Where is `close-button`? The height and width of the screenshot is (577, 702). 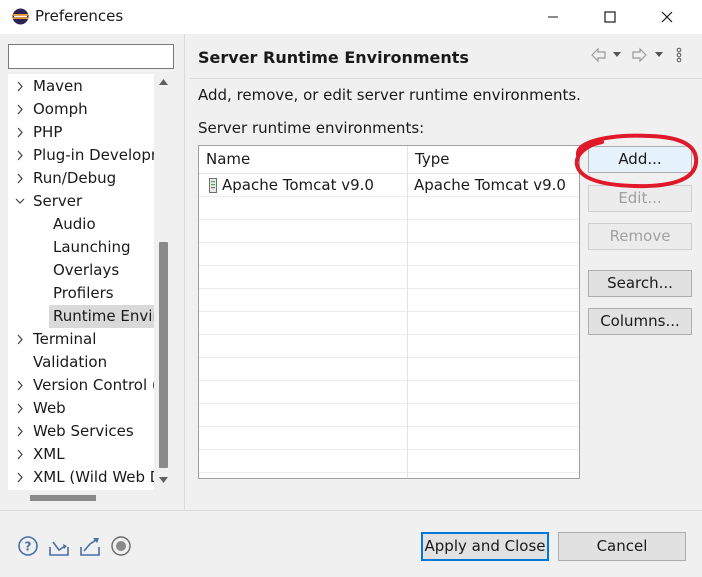 close-button is located at coordinates (667, 17).